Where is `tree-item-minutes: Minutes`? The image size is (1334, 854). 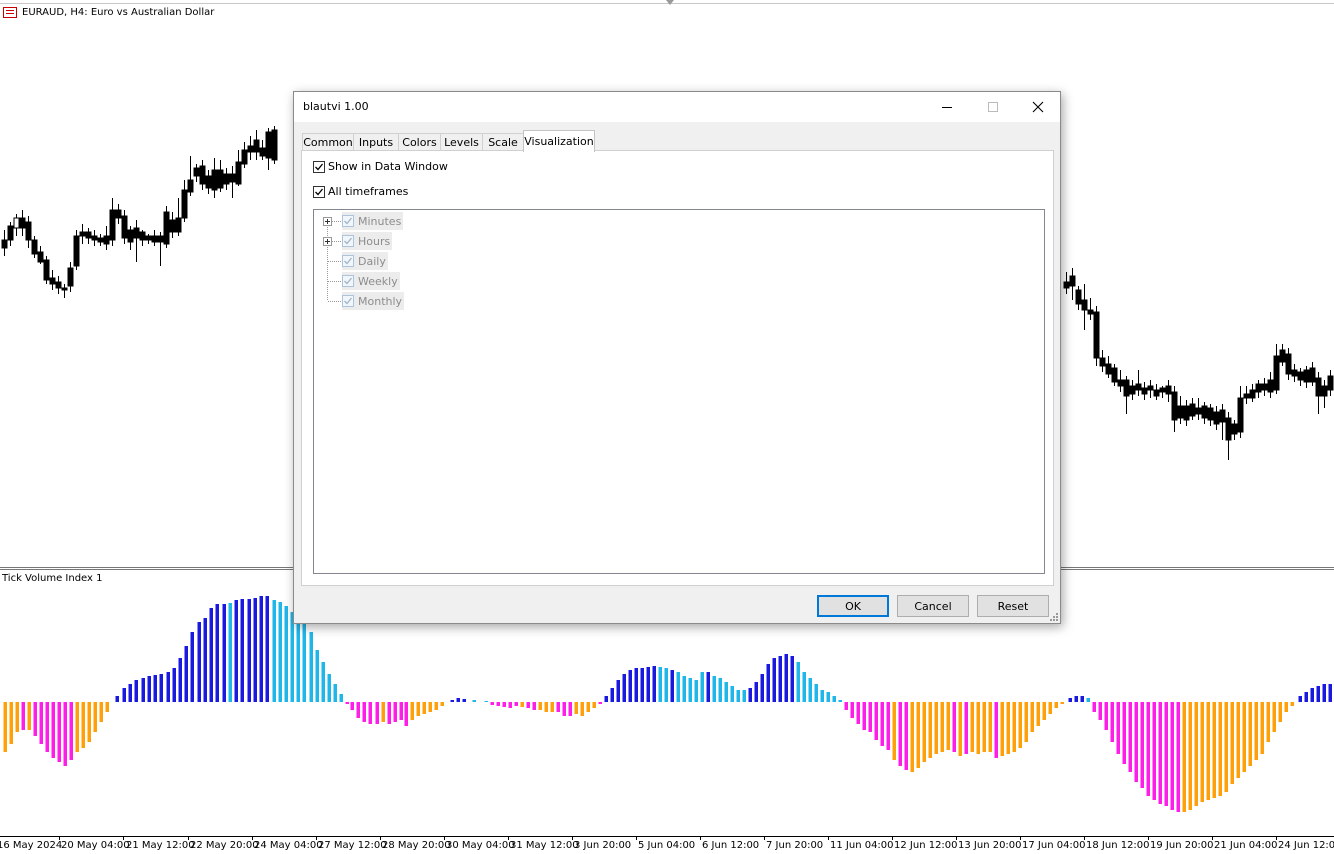
tree-item-minutes: Minutes is located at coordinates (373, 221).